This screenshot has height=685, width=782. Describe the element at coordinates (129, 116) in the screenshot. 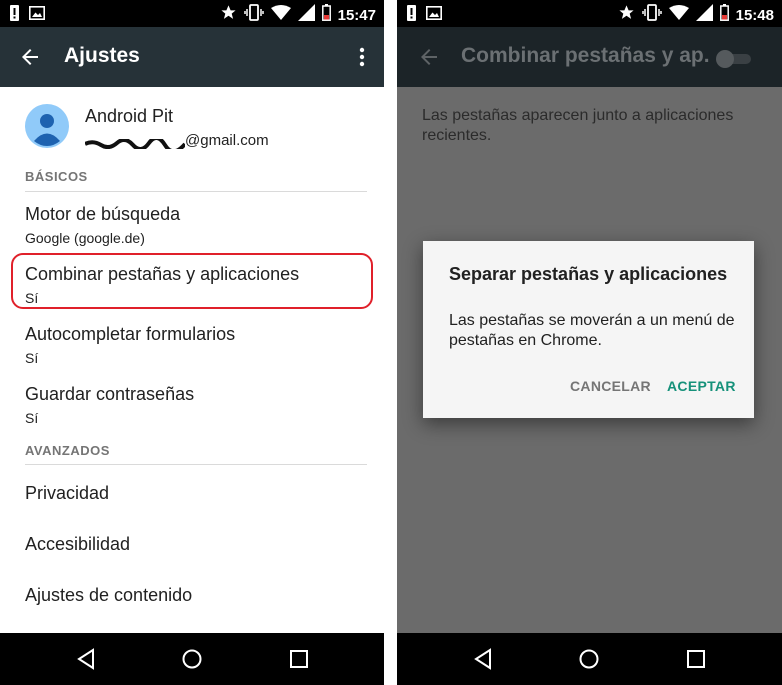

I see `account-name: Android Pit` at that location.